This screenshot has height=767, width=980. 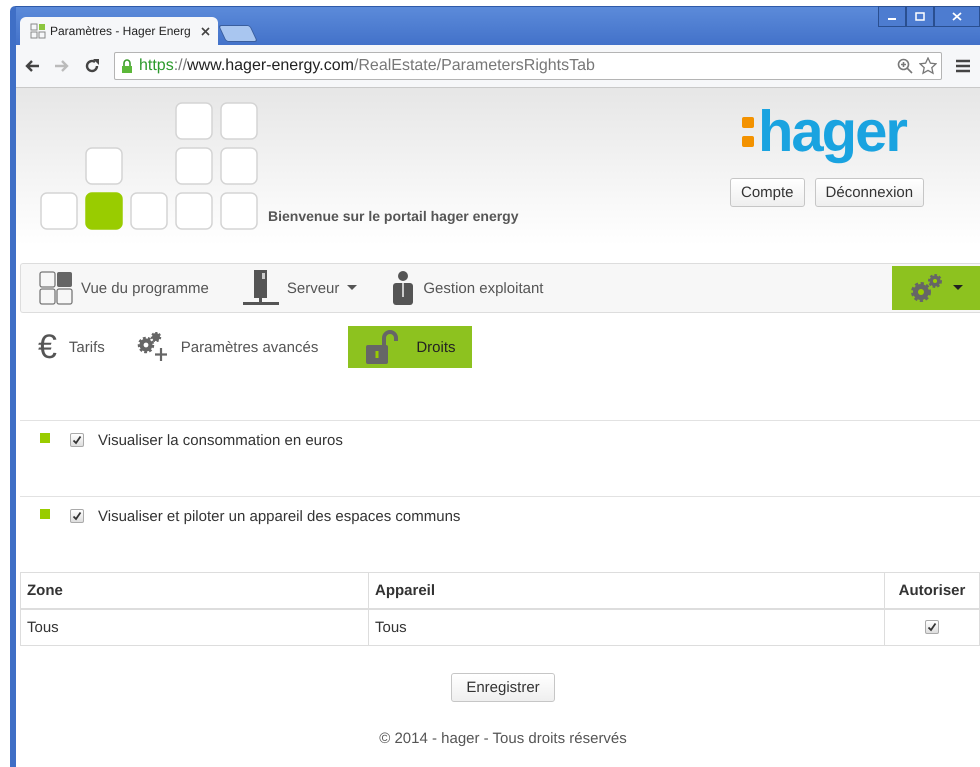 What do you see at coordinates (393, 216) in the screenshot?
I see `welcome-text: Bienvenue sur le portail hager energy` at bounding box center [393, 216].